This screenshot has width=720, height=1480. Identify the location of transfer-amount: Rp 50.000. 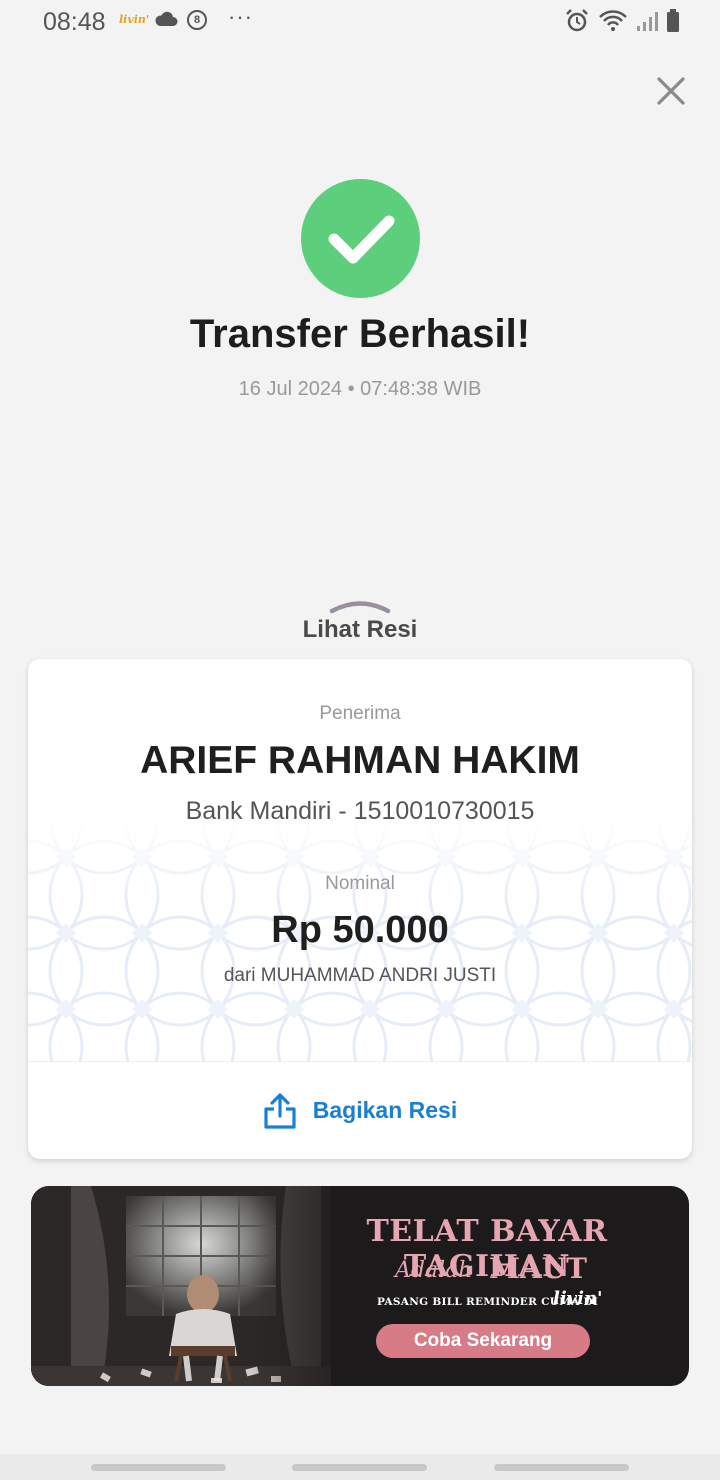
(360, 930).